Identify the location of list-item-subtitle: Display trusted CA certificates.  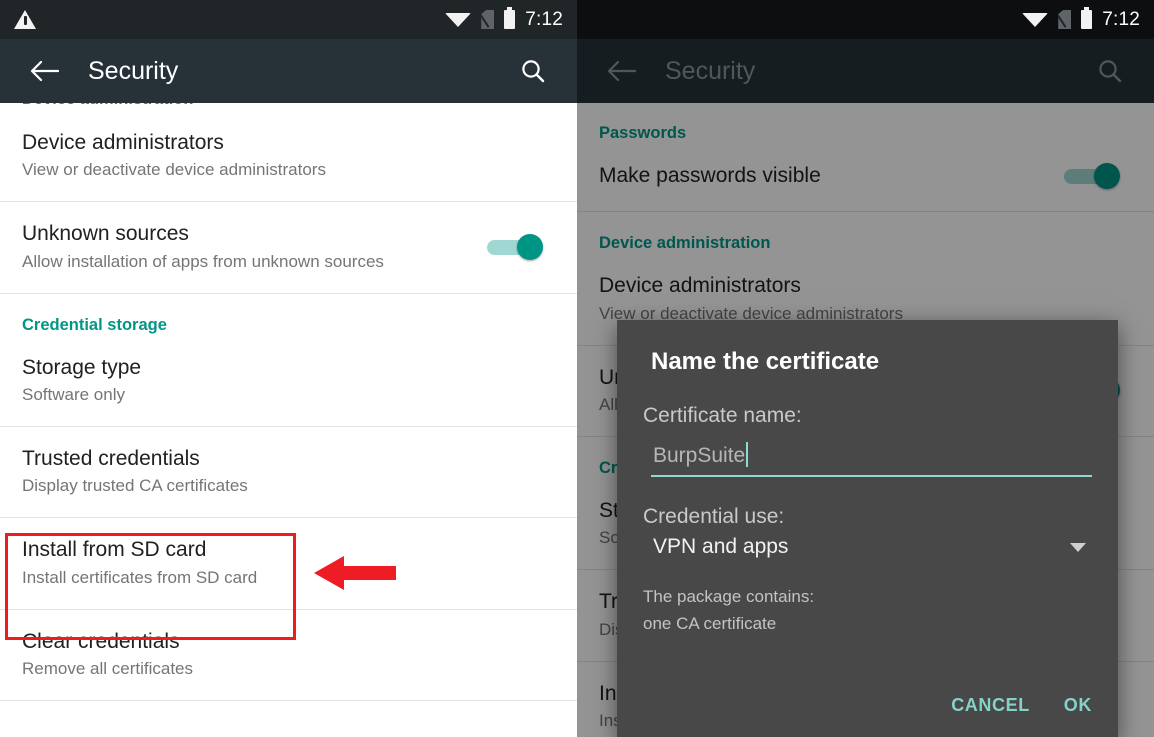
(135, 486).